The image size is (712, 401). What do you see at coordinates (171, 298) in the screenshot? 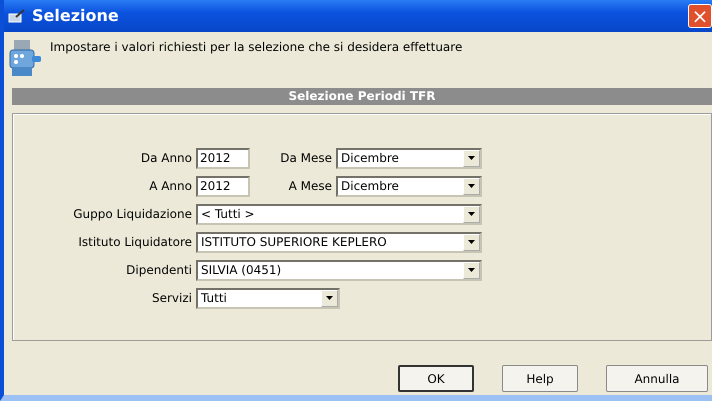
I see `field-label: Servizi` at bounding box center [171, 298].